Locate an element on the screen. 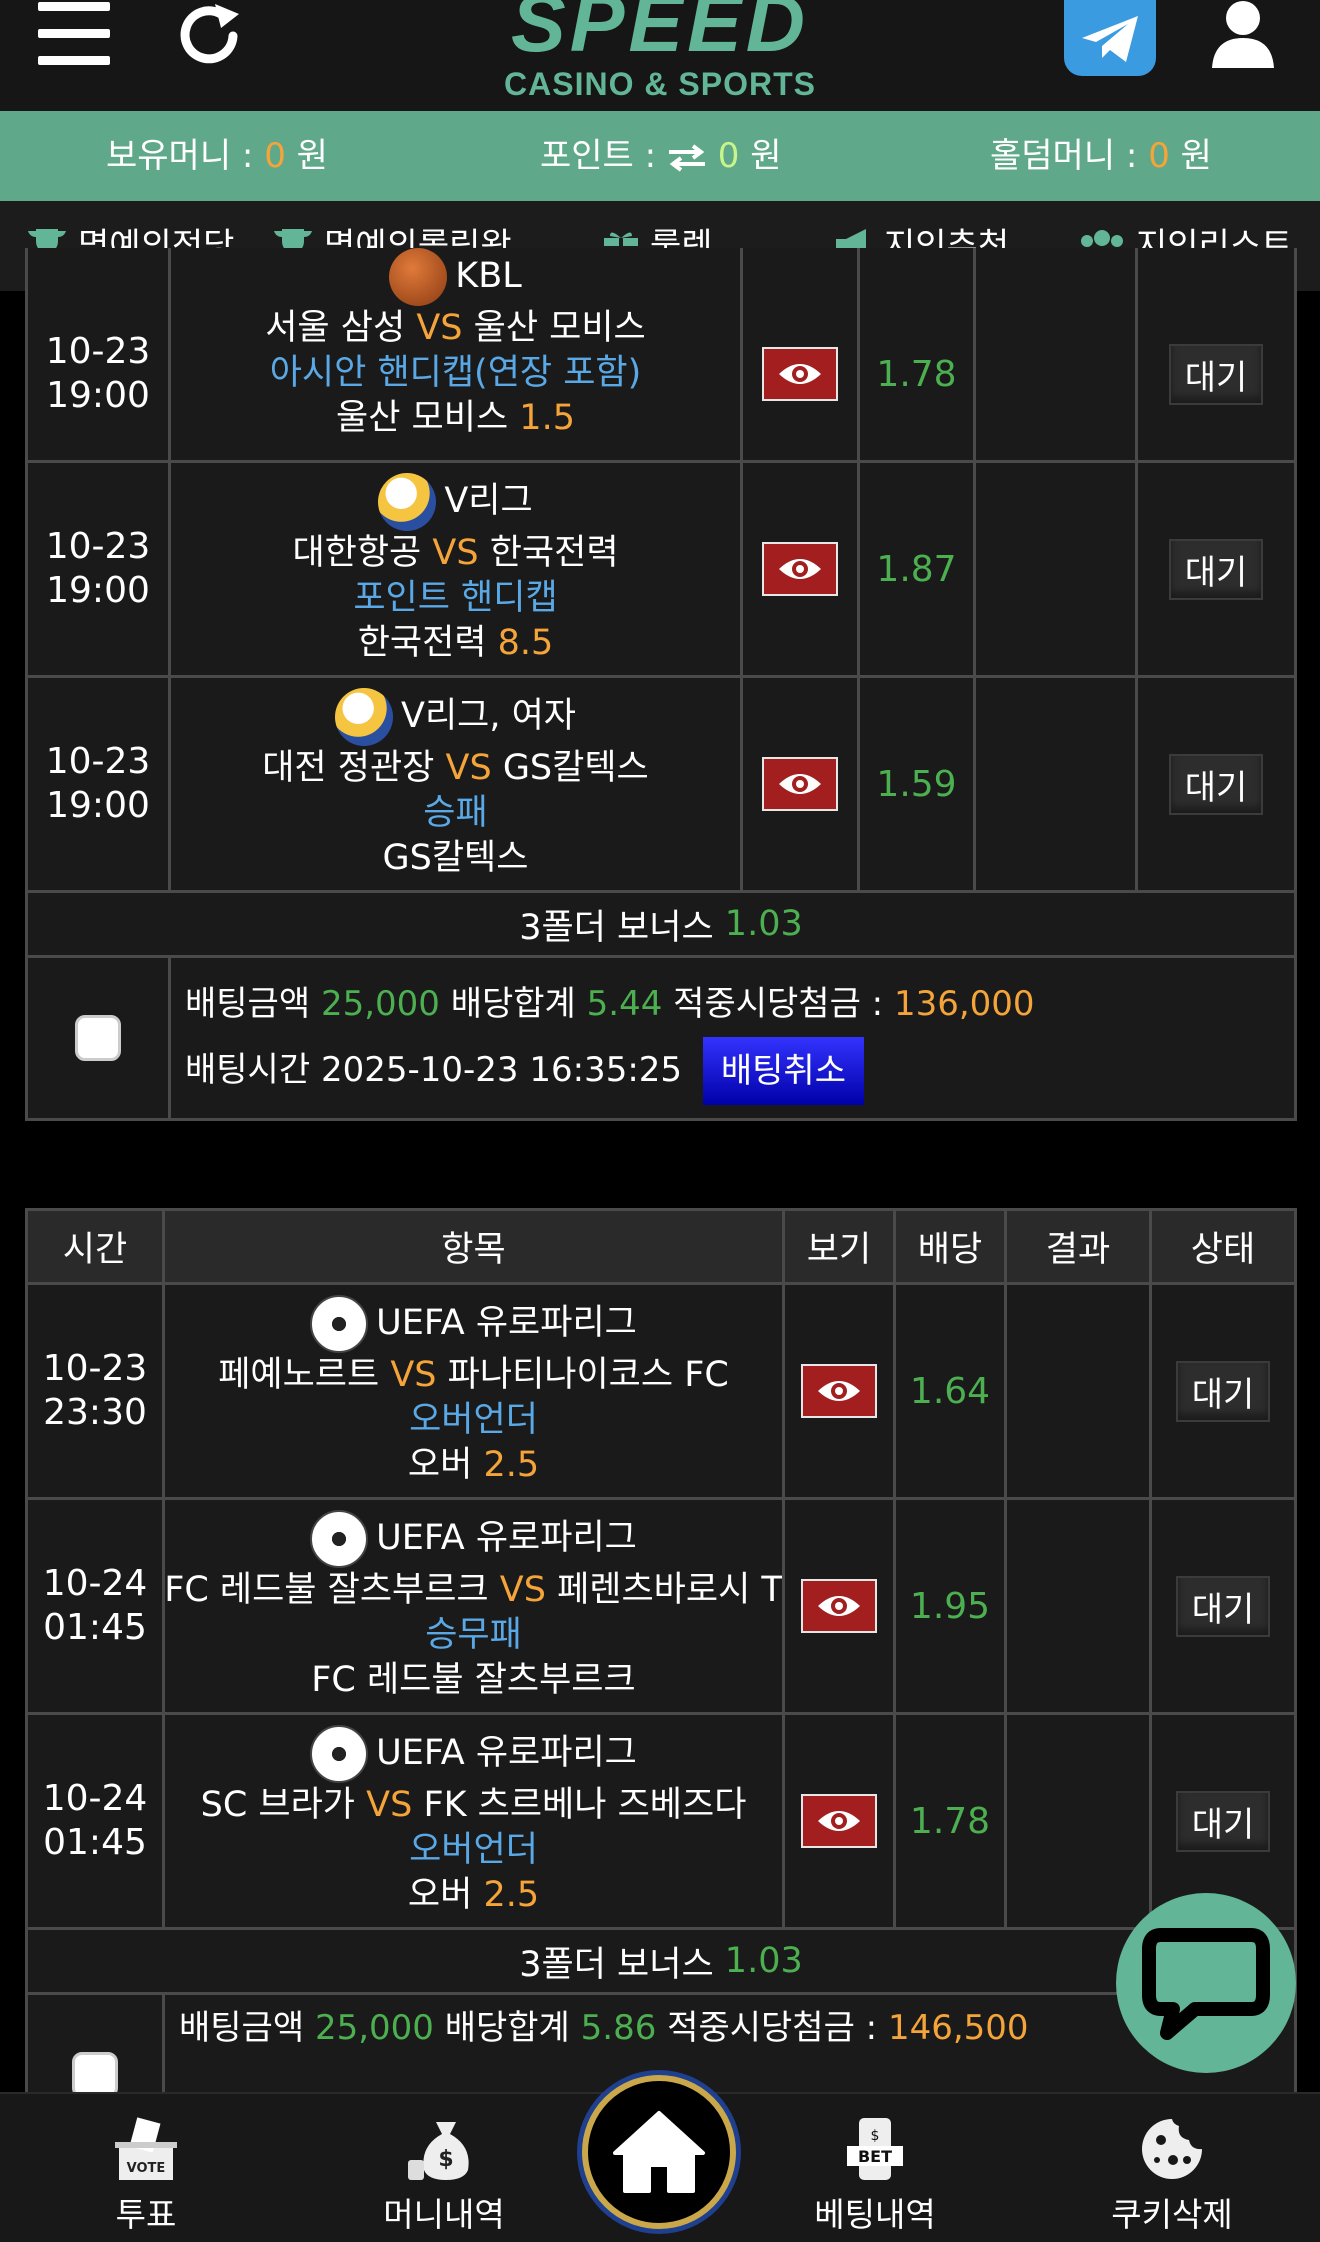 This screenshot has height=2242, width=1320. bottom-nav-clear-cookies: 쿠키삭제 is located at coordinates (1172, 2165).